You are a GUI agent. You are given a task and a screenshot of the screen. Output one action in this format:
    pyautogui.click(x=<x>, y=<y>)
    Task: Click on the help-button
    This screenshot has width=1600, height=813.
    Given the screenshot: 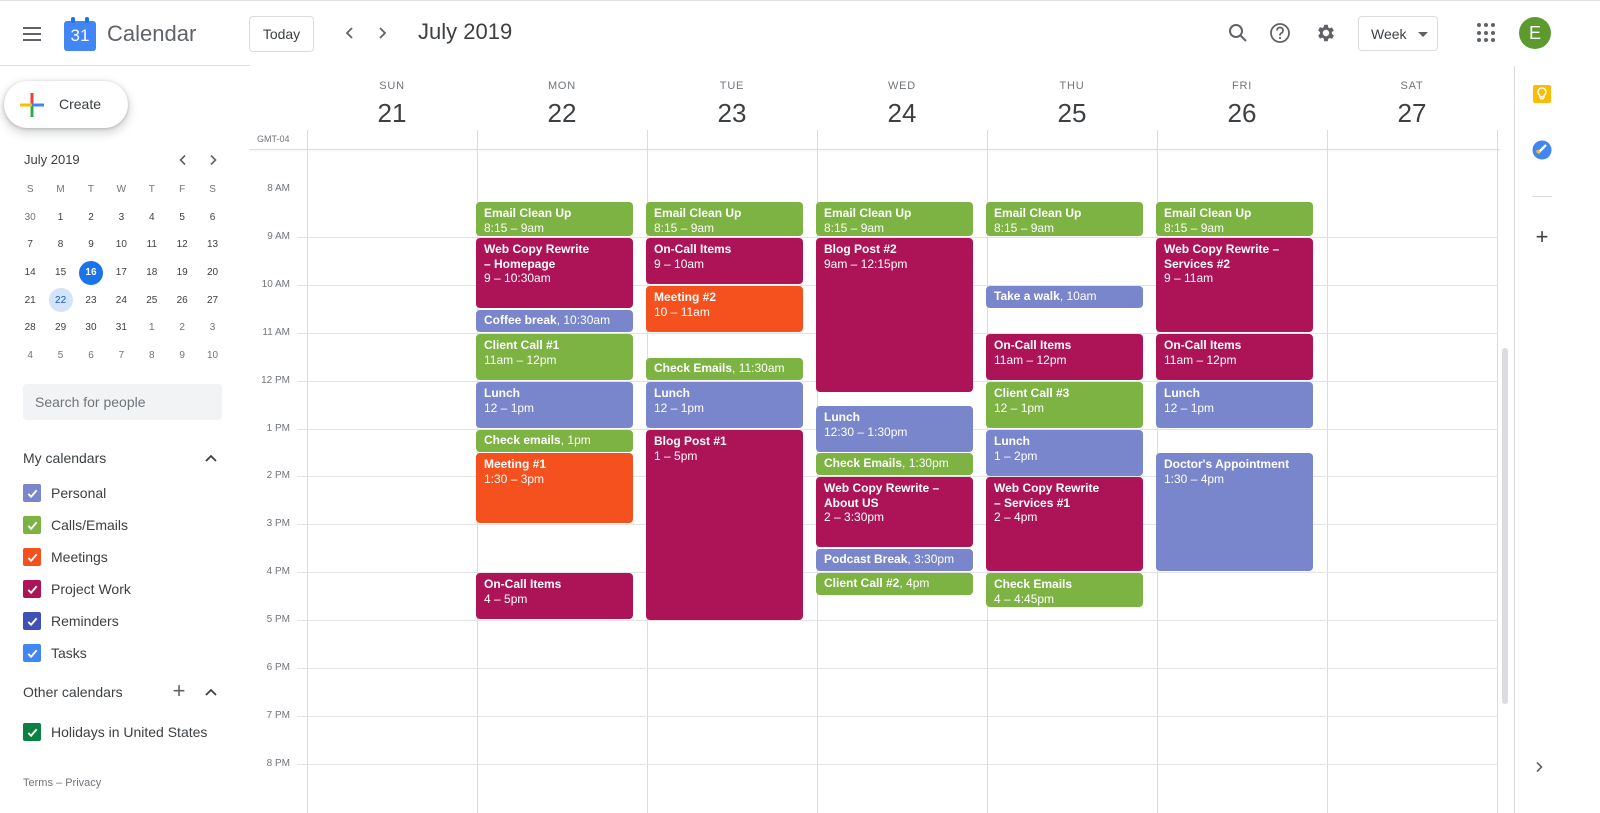 What is the action you would take?
    pyautogui.click(x=1280, y=33)
    